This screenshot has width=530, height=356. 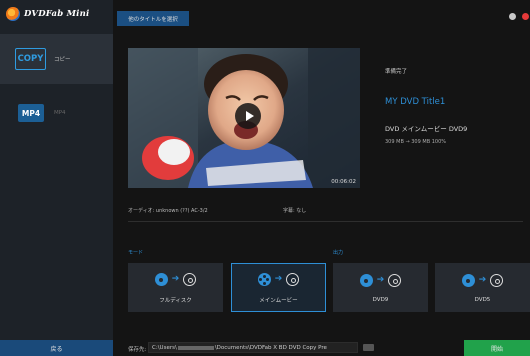 What do you see at coordinates (60, 113) in the screenshot?
I see `sidebar-item-label: MP4` at bounding box center [60, 113].